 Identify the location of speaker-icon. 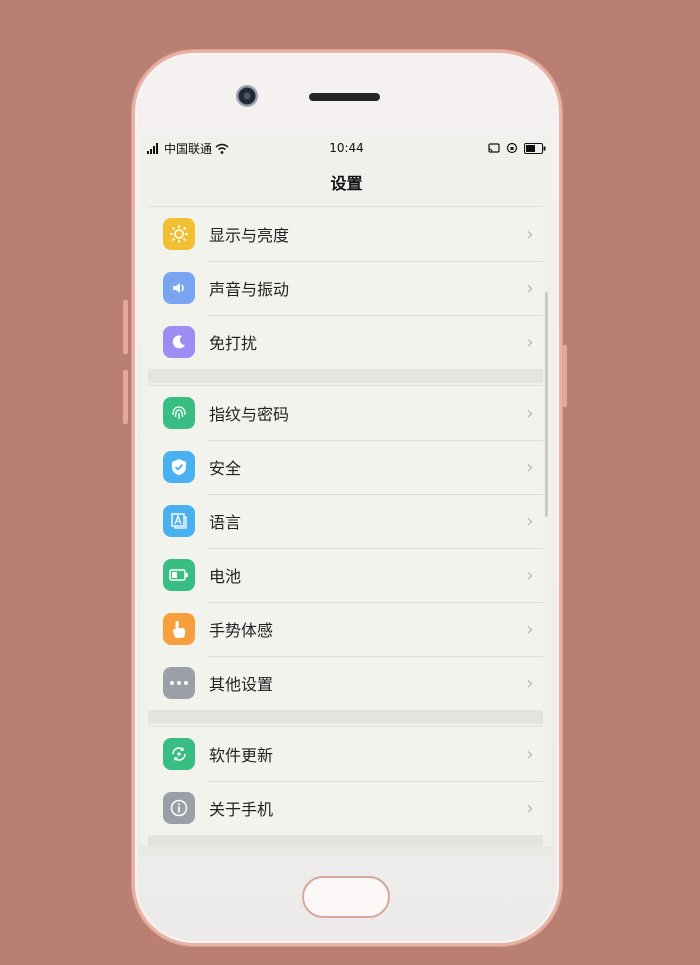
(179, 288).